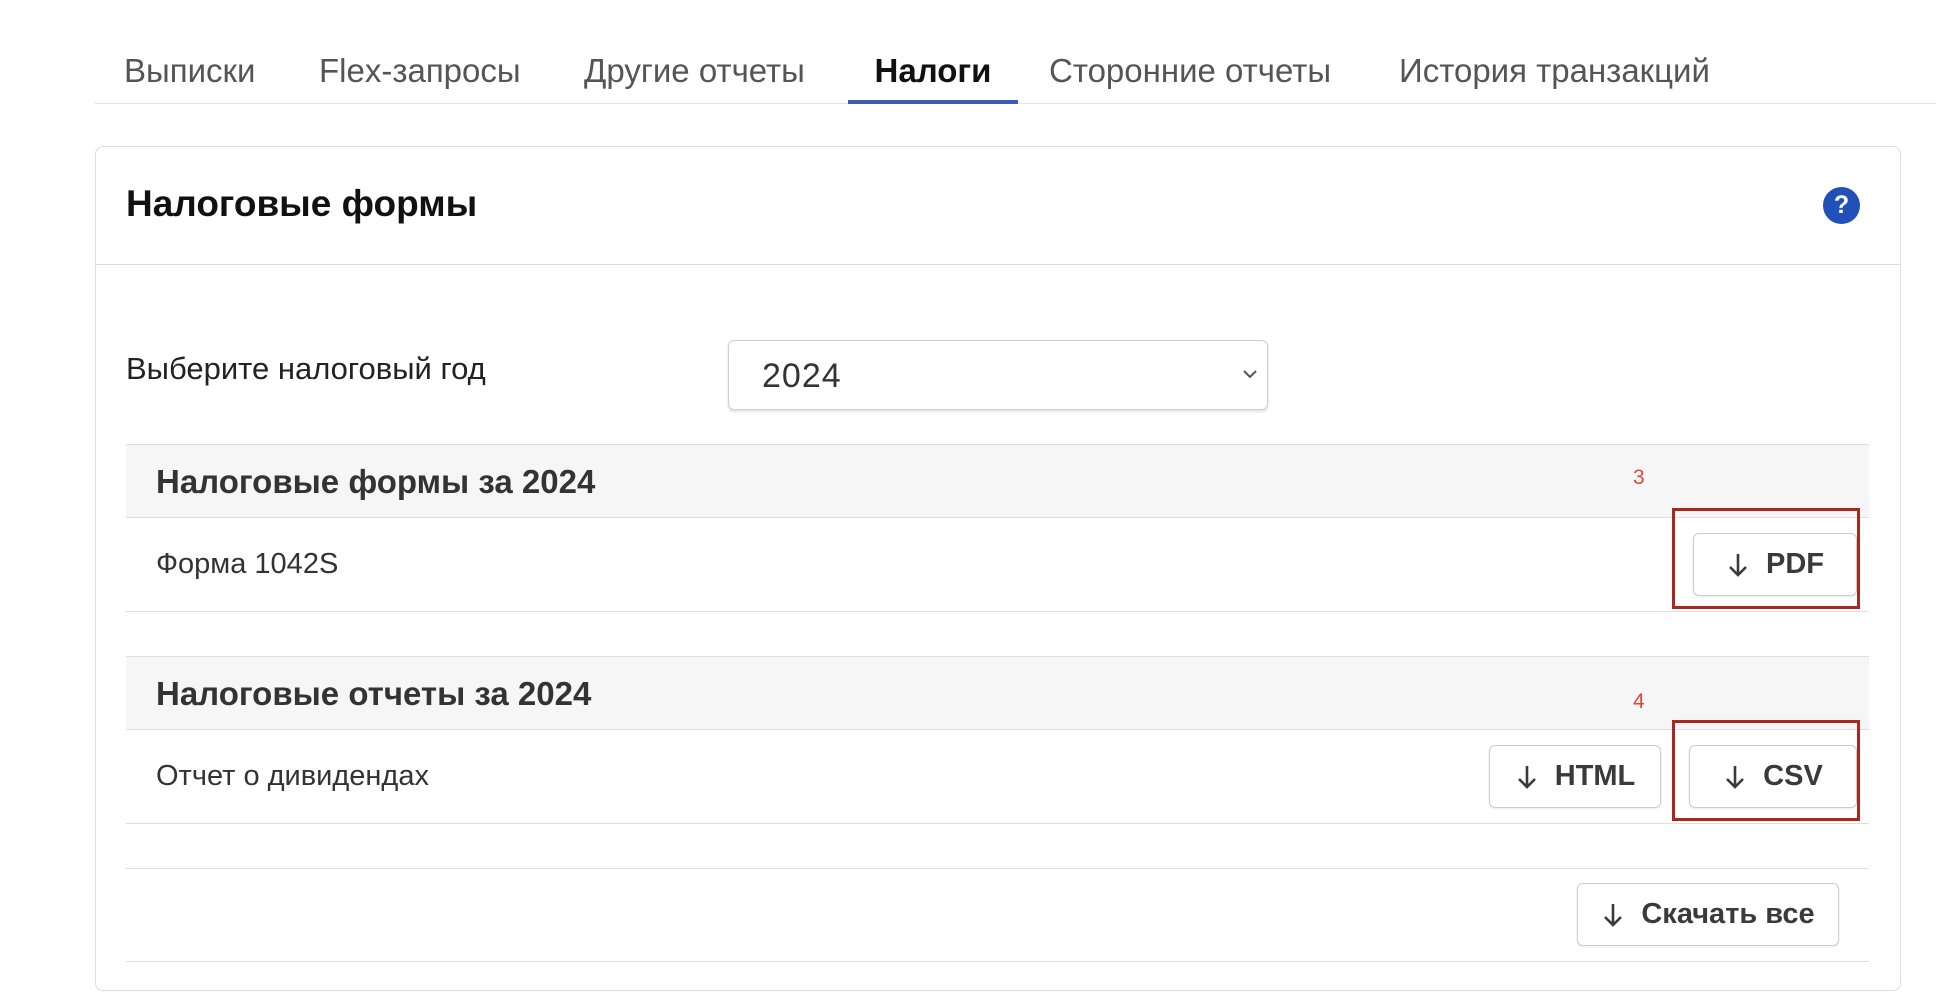 The image size is (1936, 1006). Describe the element at coordinates (1639, 477) in the screenshot. I see `annotation-number-3: 3` at that location.